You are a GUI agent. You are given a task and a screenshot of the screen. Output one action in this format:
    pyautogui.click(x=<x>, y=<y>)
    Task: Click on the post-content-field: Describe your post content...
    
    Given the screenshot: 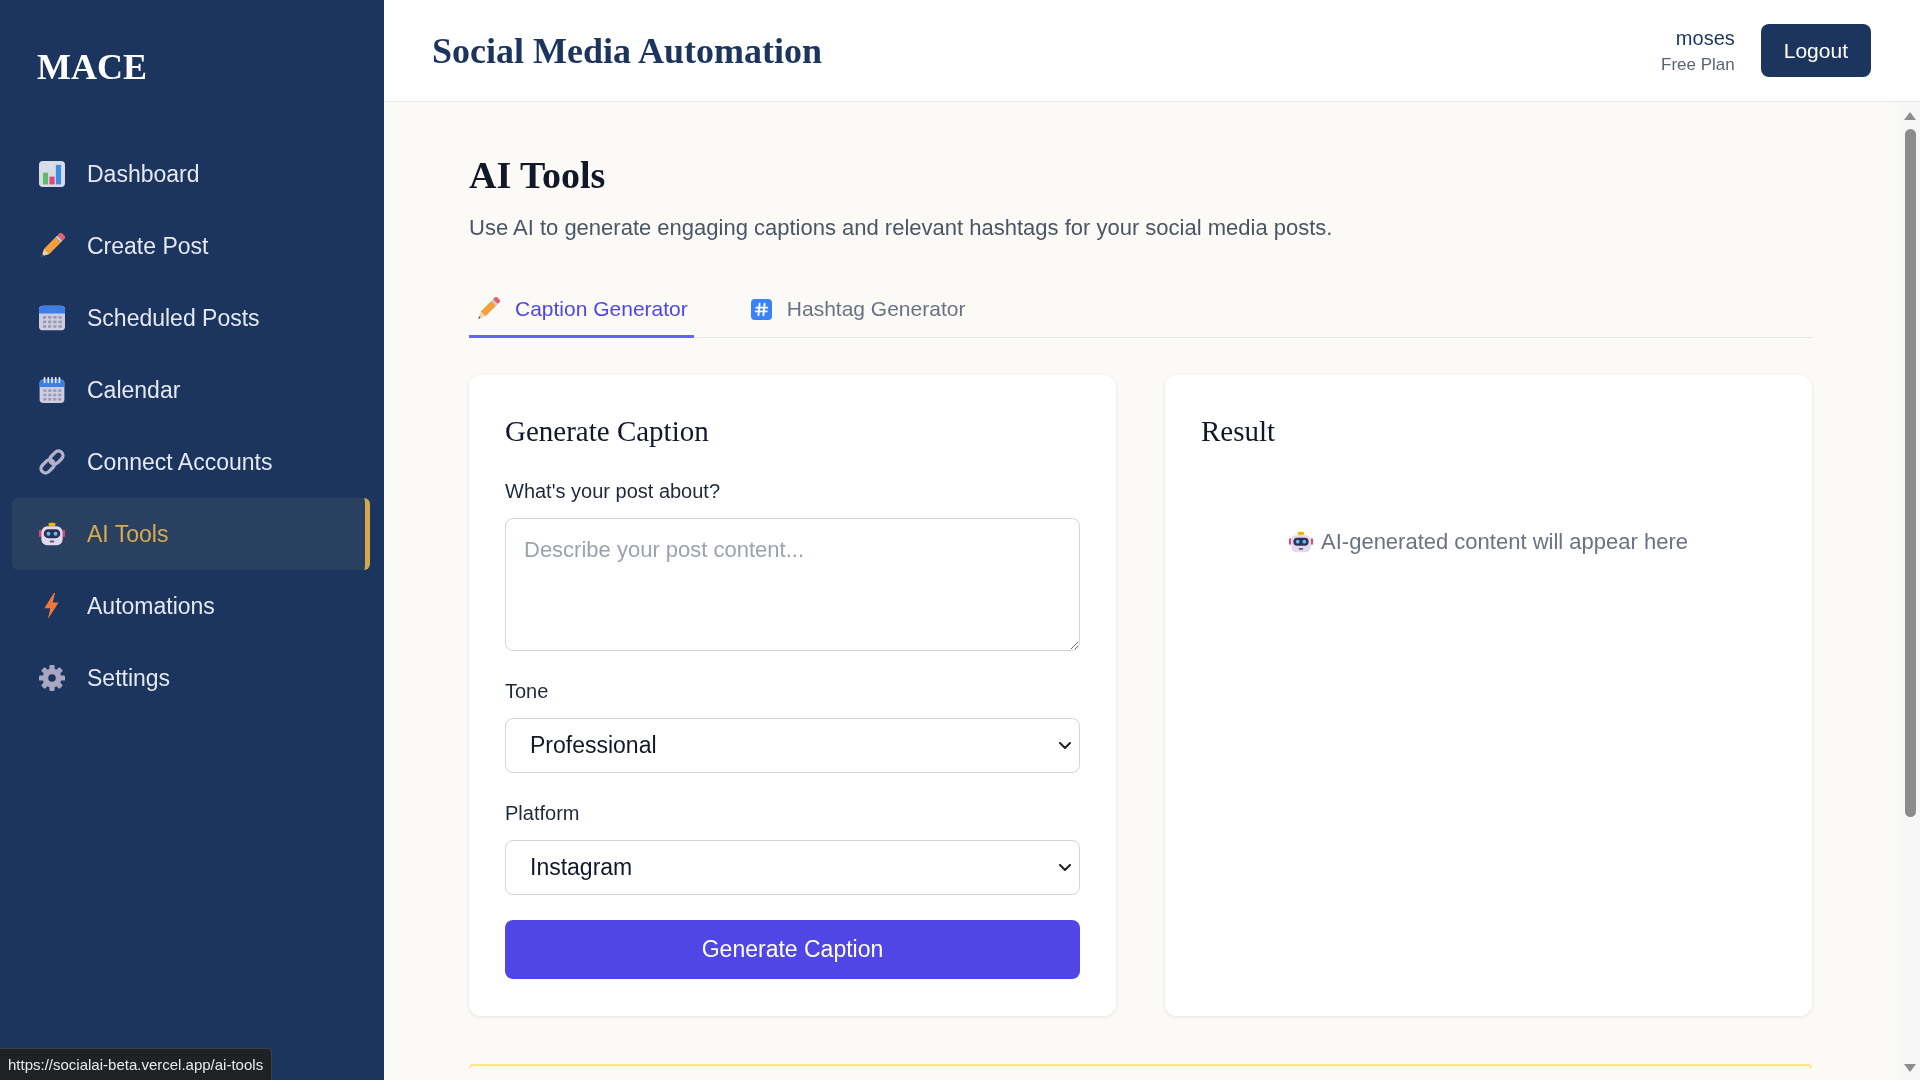 What is the action you would take?
    pyautogui.click(x=792, y=584)
    